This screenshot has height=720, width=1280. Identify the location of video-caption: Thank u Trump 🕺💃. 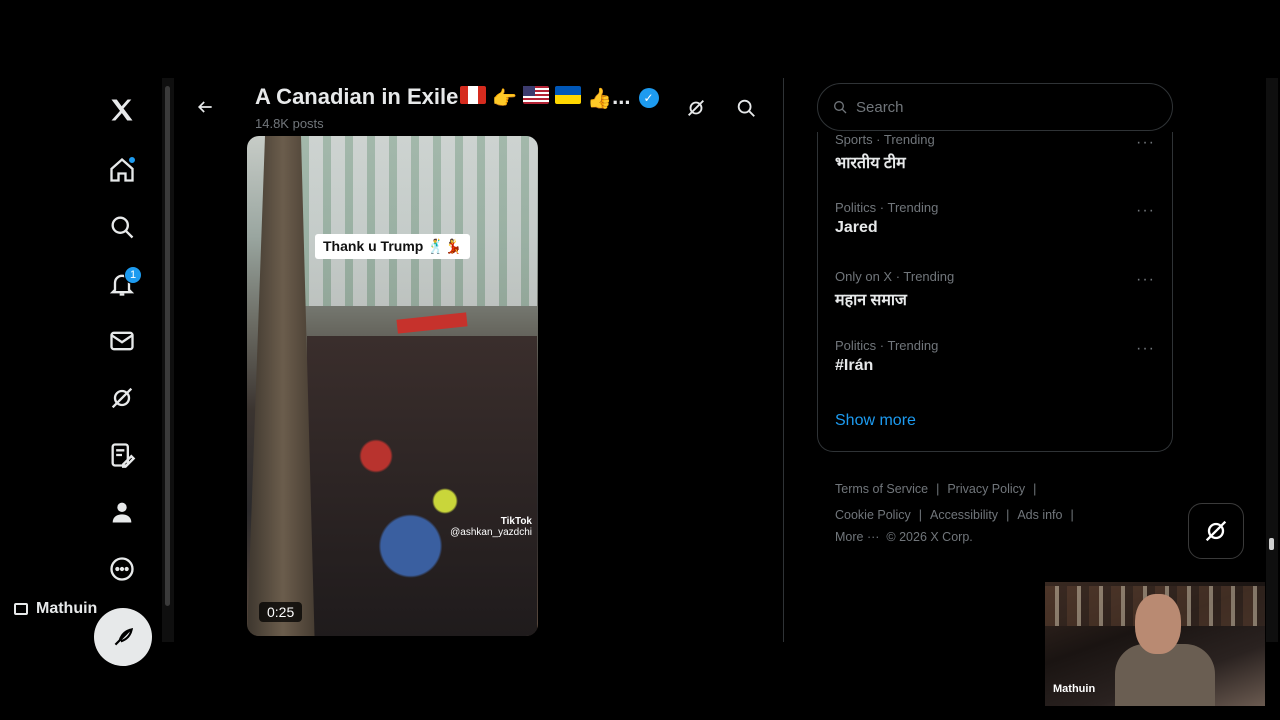
(393, 246).